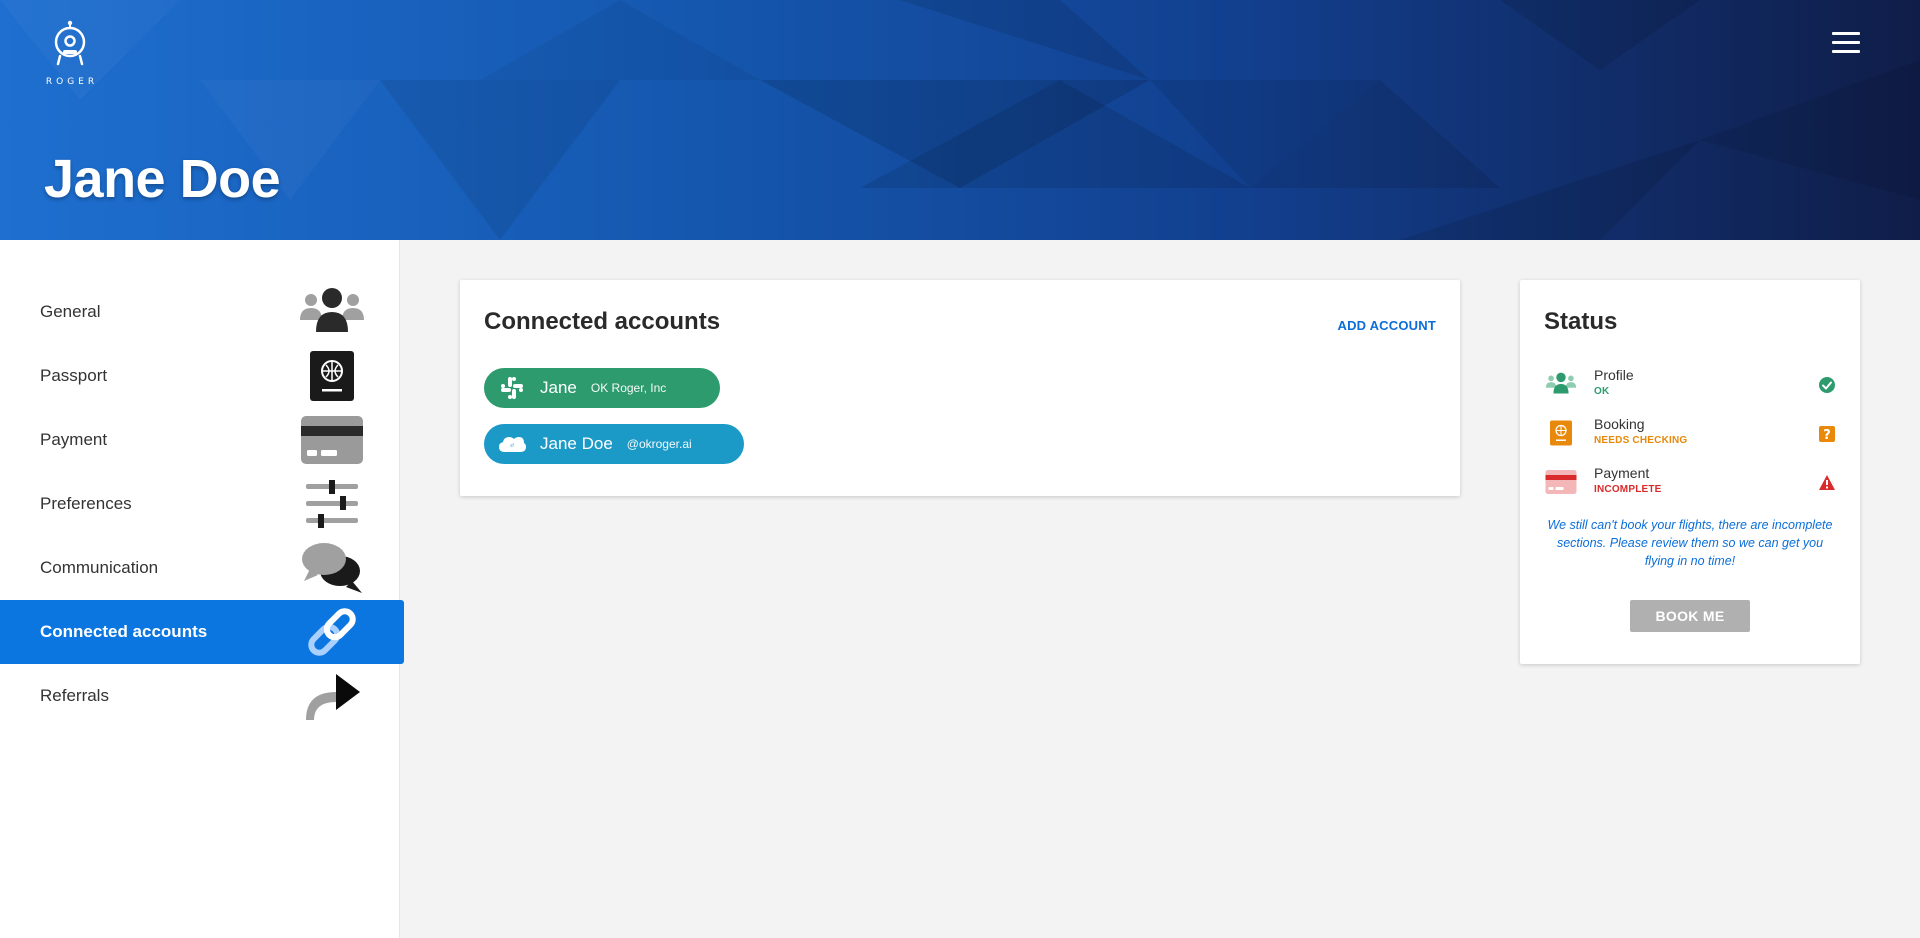 This screenshot has height=938, width=1920. I want to click on sidebar-item-preferences: Preferences, so click(202, 504).